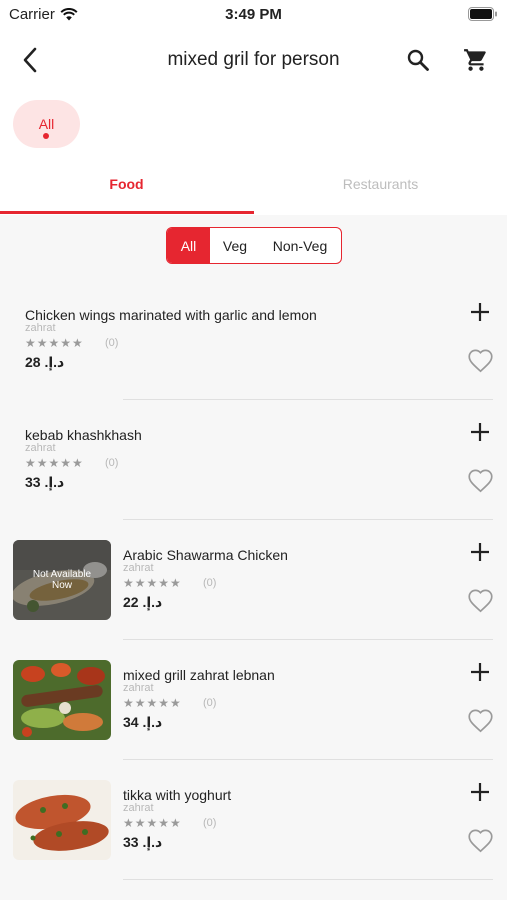 Image resolution: width=507 pixels, height=900 pixels. Describe the element at coordinates (83, 435) in the screenshot. I see `food-item-name: kebab khashkhash` at that location.